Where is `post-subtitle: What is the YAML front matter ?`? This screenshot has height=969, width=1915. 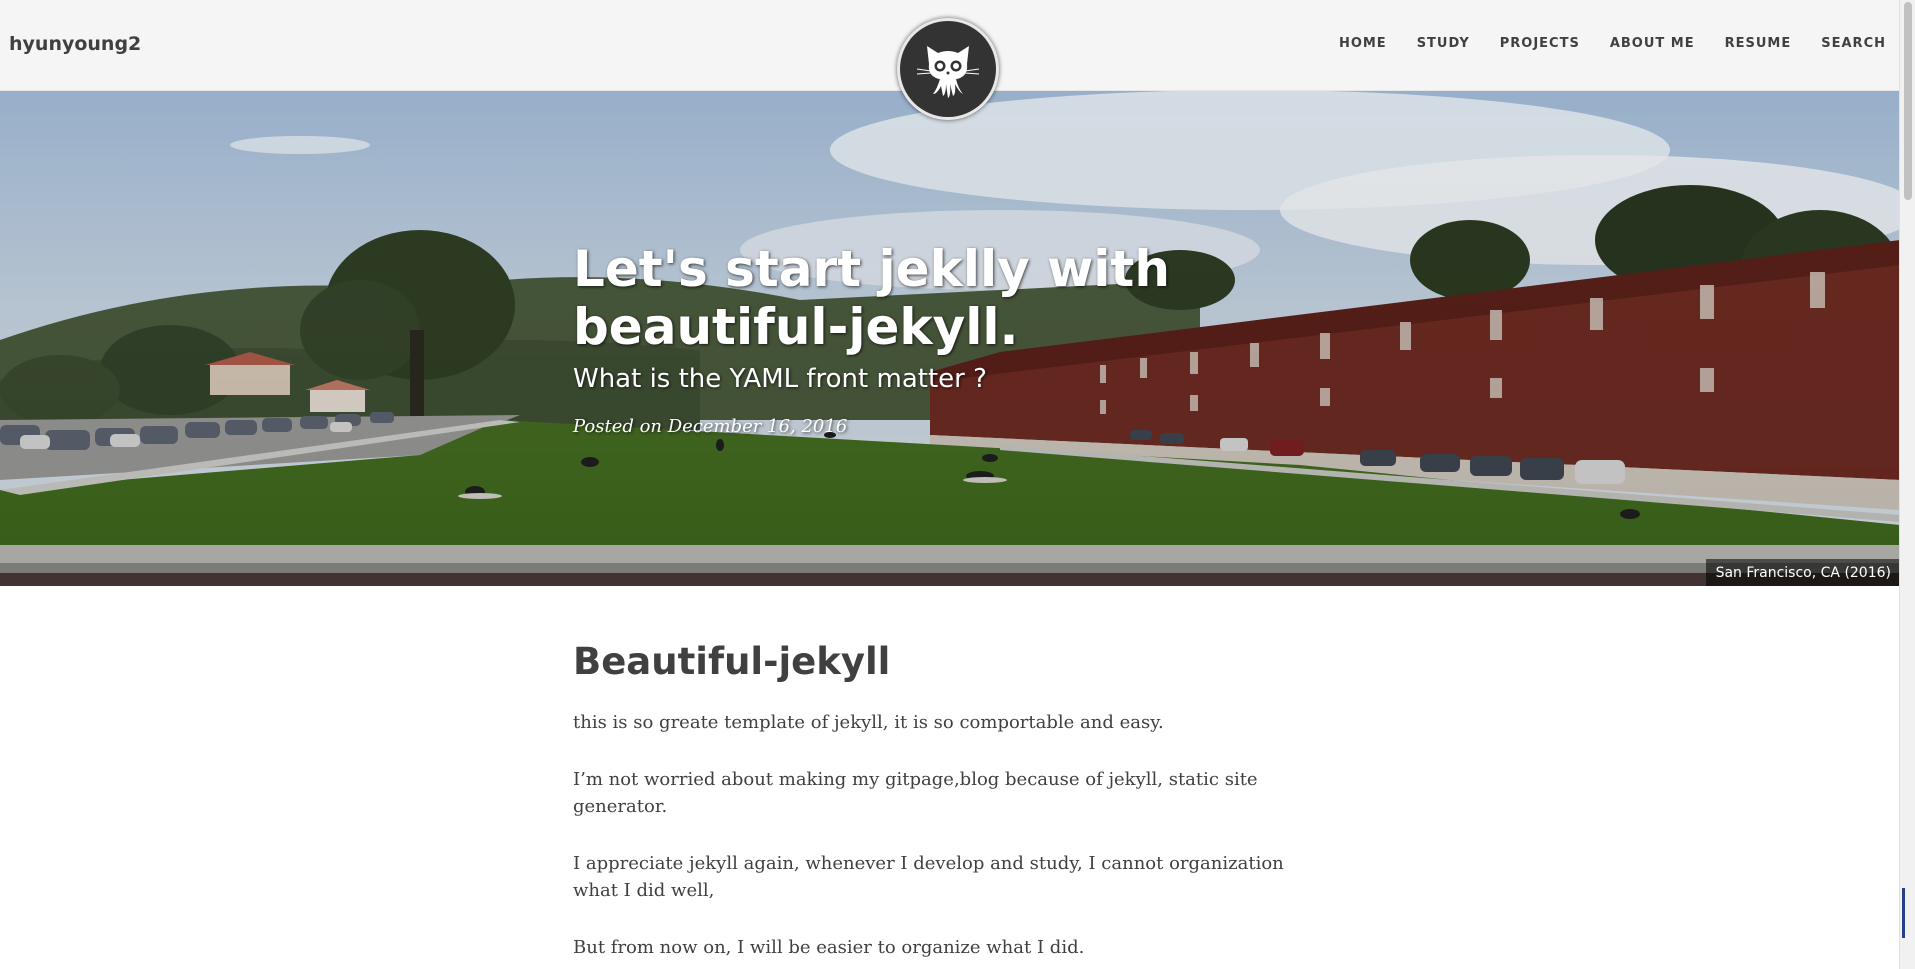
post-subtitle: What is the YAML front matter ? is located at coordinates (780, 379).